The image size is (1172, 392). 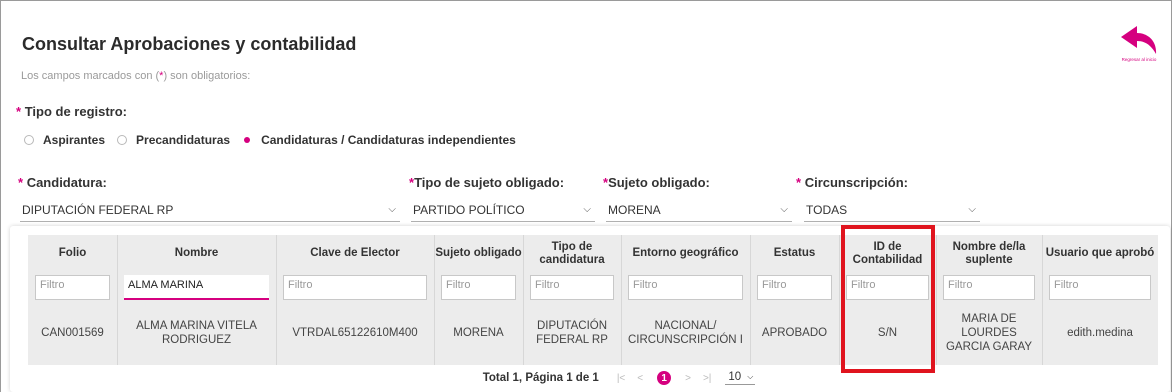 What do you see at coordinates (794, 269) in the screenshot?
I see `column-estatus: Estatus Filtro` at bounding box center [794, 269].